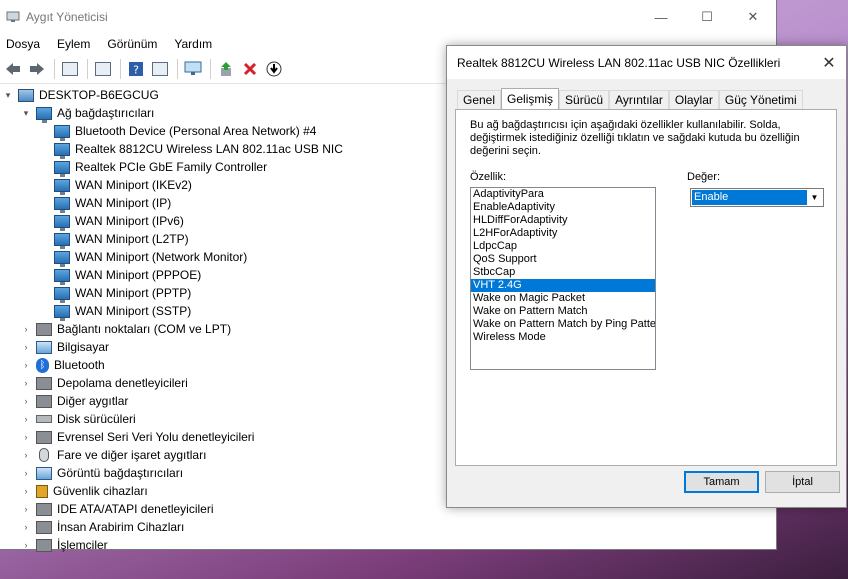 Image resolution: width=848 pixels, height=579 pixels. Describe the element at coordinates (563, 246) in the screenshot. I see `property-list-item: LdpcCap` at that location.